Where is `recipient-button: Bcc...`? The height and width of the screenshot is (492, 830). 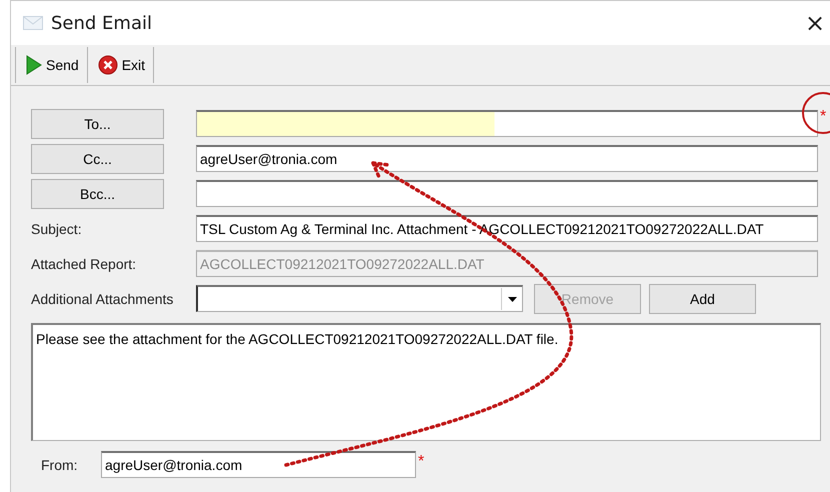 recipient-button: Bcc... is located at coordinates (97, 193).